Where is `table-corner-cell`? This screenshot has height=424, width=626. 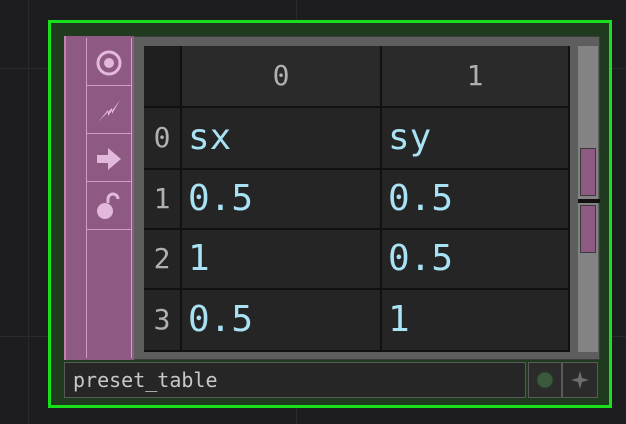 table-corner-cell is located at coordinates (163, 77).